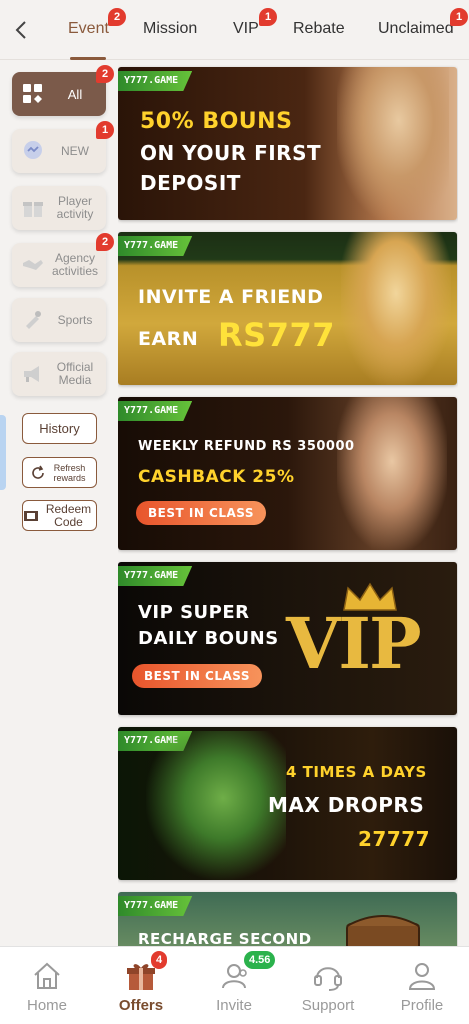 The image size is (469, 1024). I want to click on sidebar-item-all: All, so click(59, 94).